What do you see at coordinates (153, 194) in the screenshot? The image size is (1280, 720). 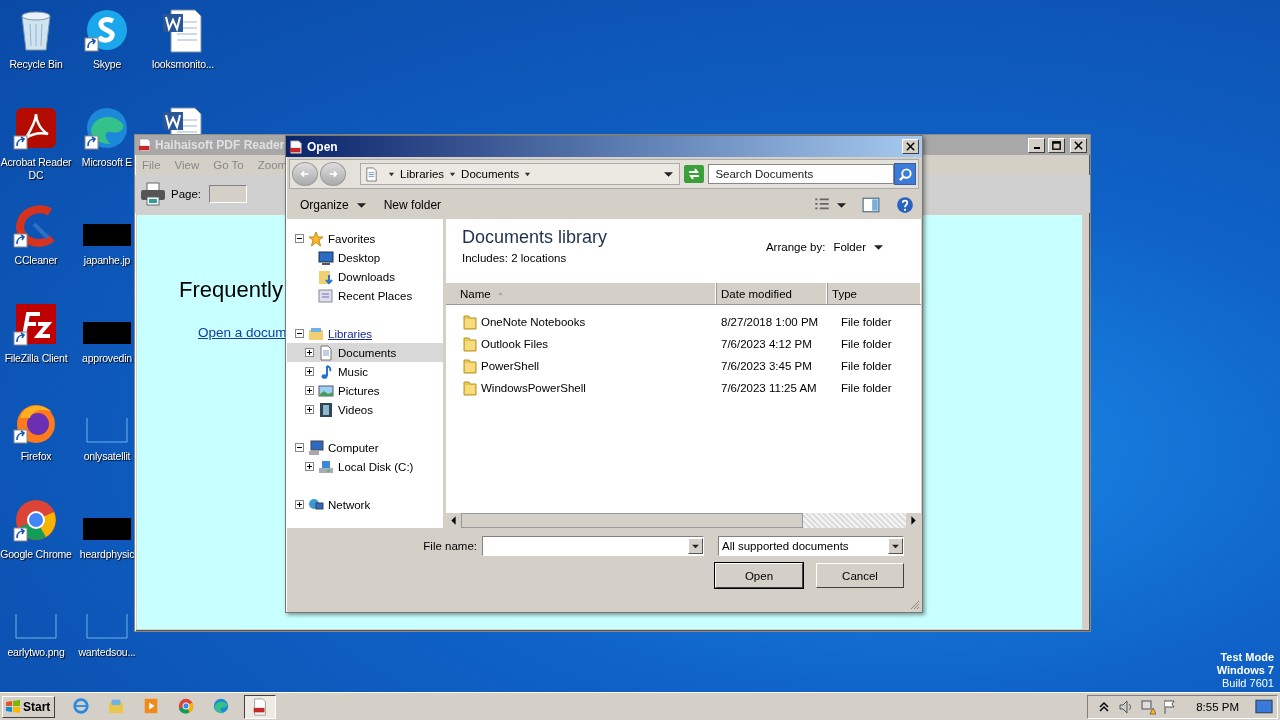 I see `printer-icon` at bounding box center [153, 194].